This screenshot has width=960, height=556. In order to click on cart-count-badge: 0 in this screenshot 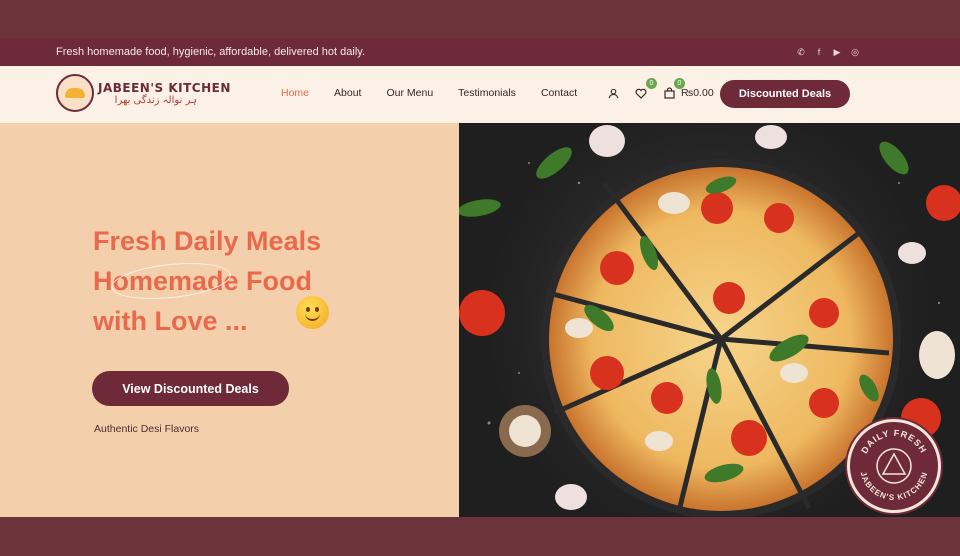, I will do `click(679, 83)`.